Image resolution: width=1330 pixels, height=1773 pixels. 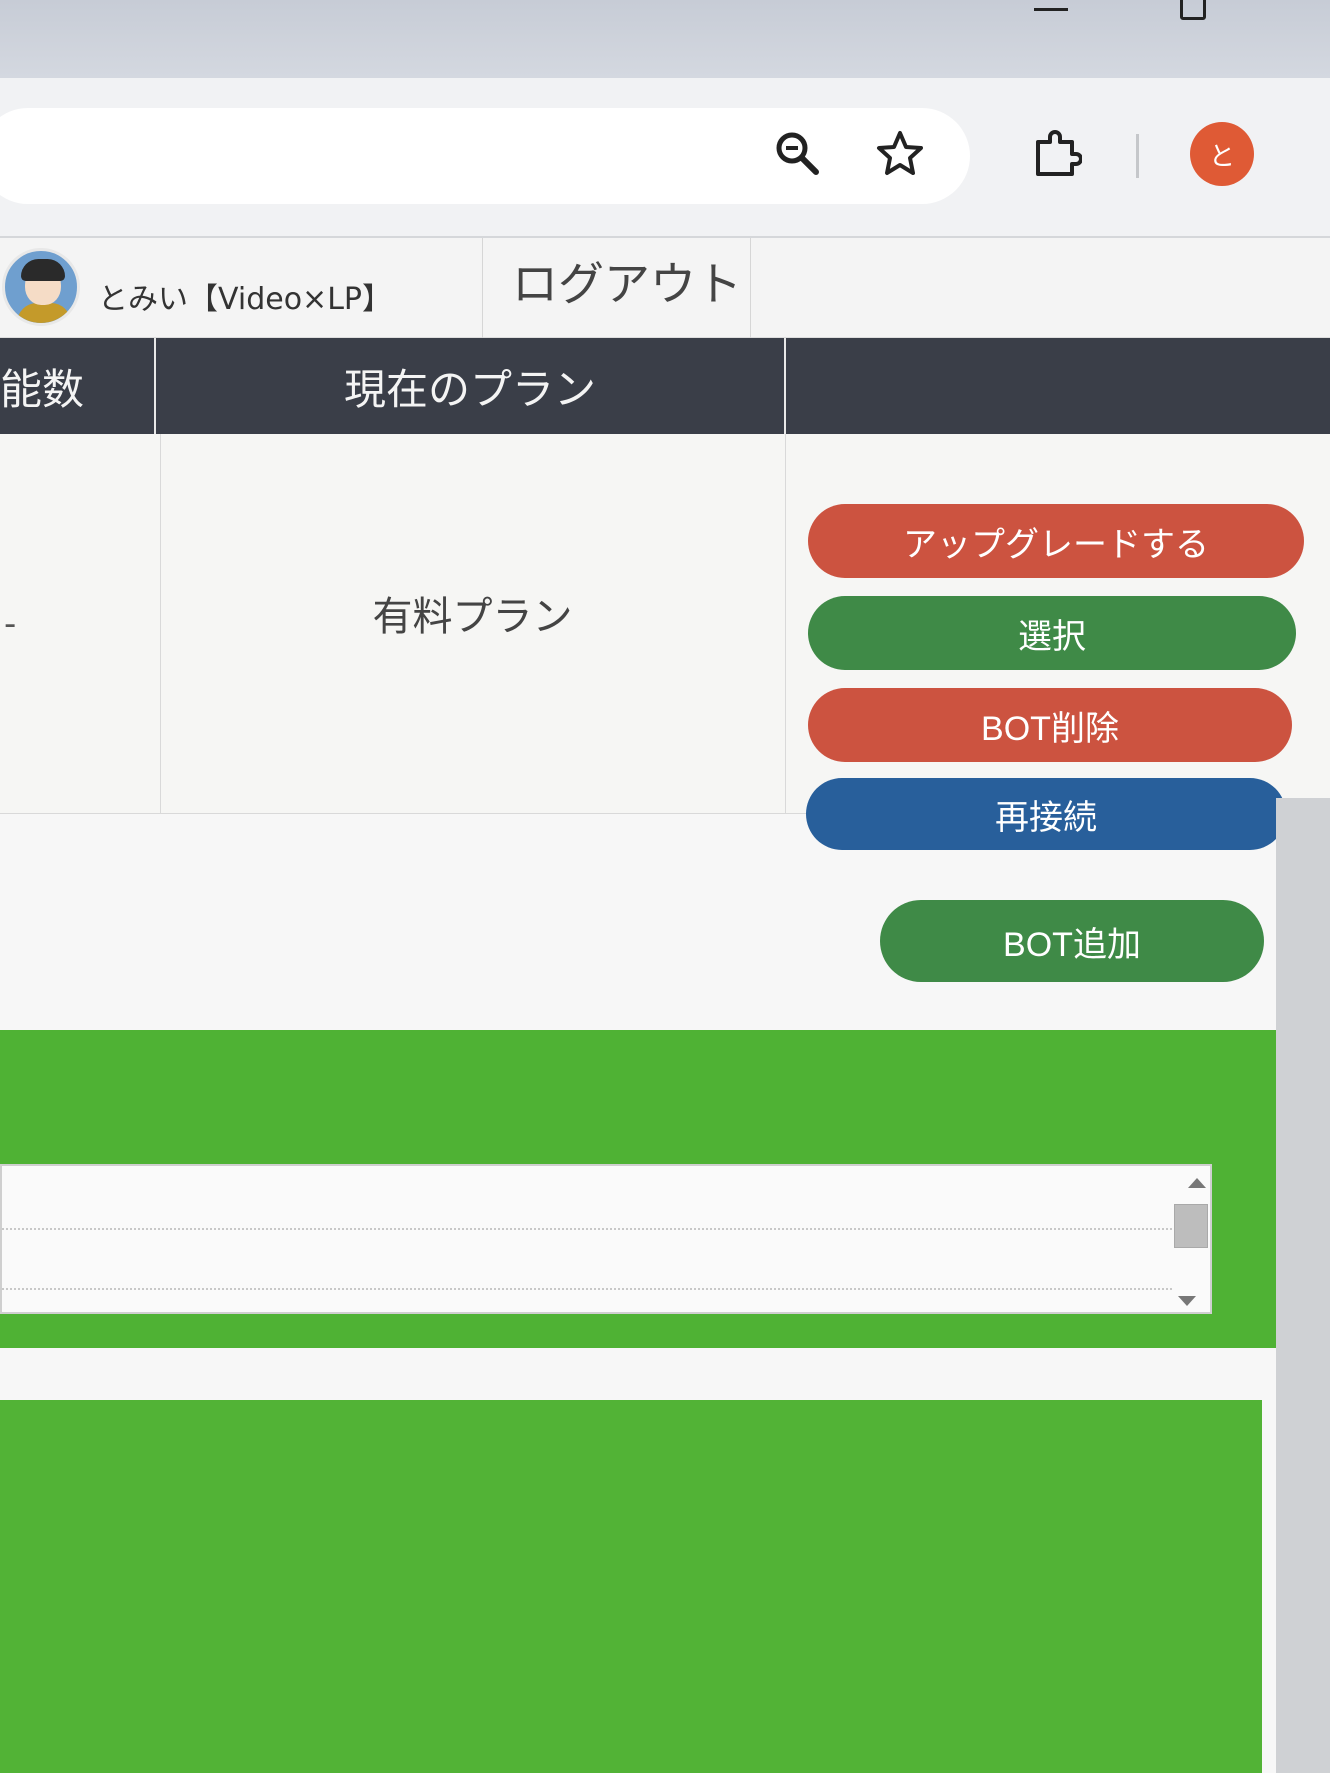 I want to click on window-titlebar, so click(x=665, y=39).